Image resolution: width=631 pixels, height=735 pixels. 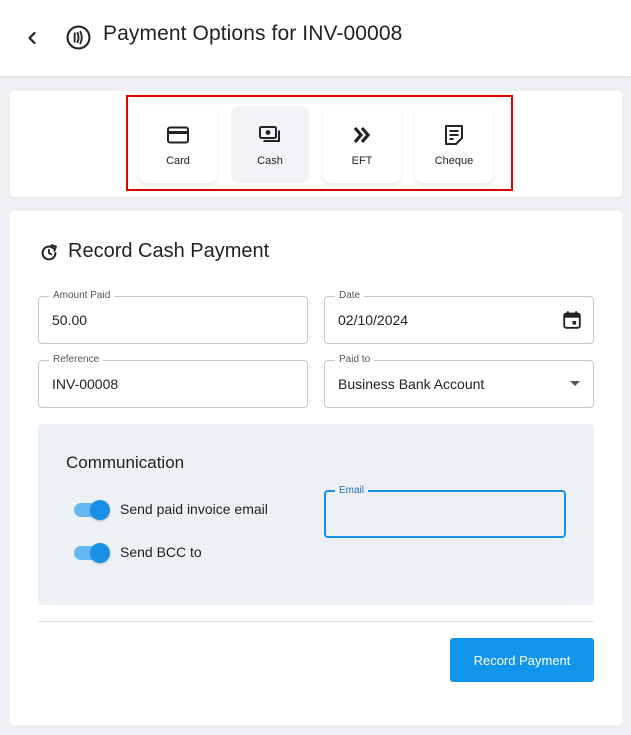 What do you see at coordinates (350, 296) in the screenshot?
I see `date-label: Date` at bounding box center [350, 296].